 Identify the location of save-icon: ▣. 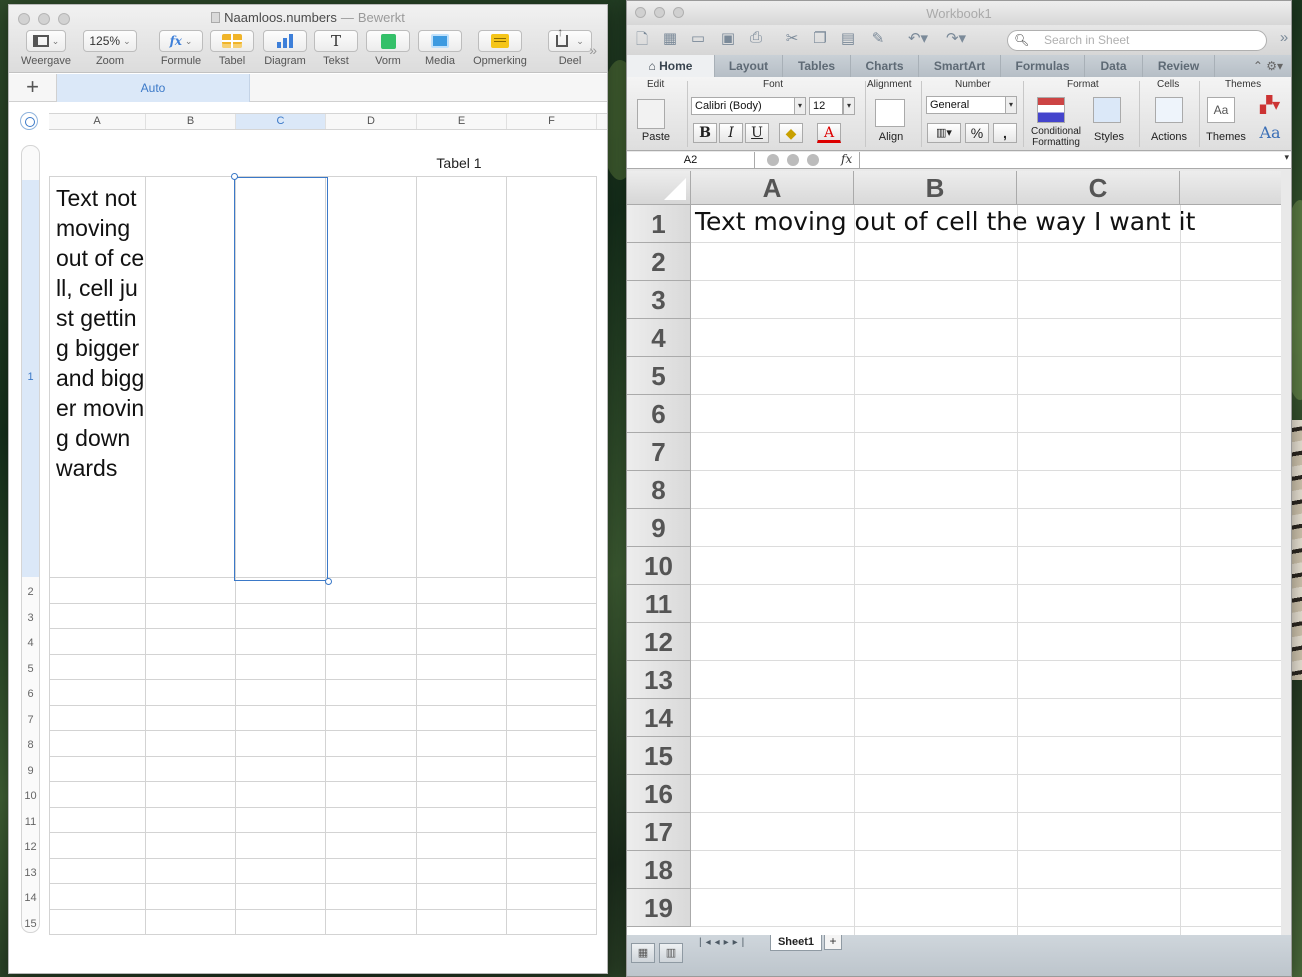
(728, 39).